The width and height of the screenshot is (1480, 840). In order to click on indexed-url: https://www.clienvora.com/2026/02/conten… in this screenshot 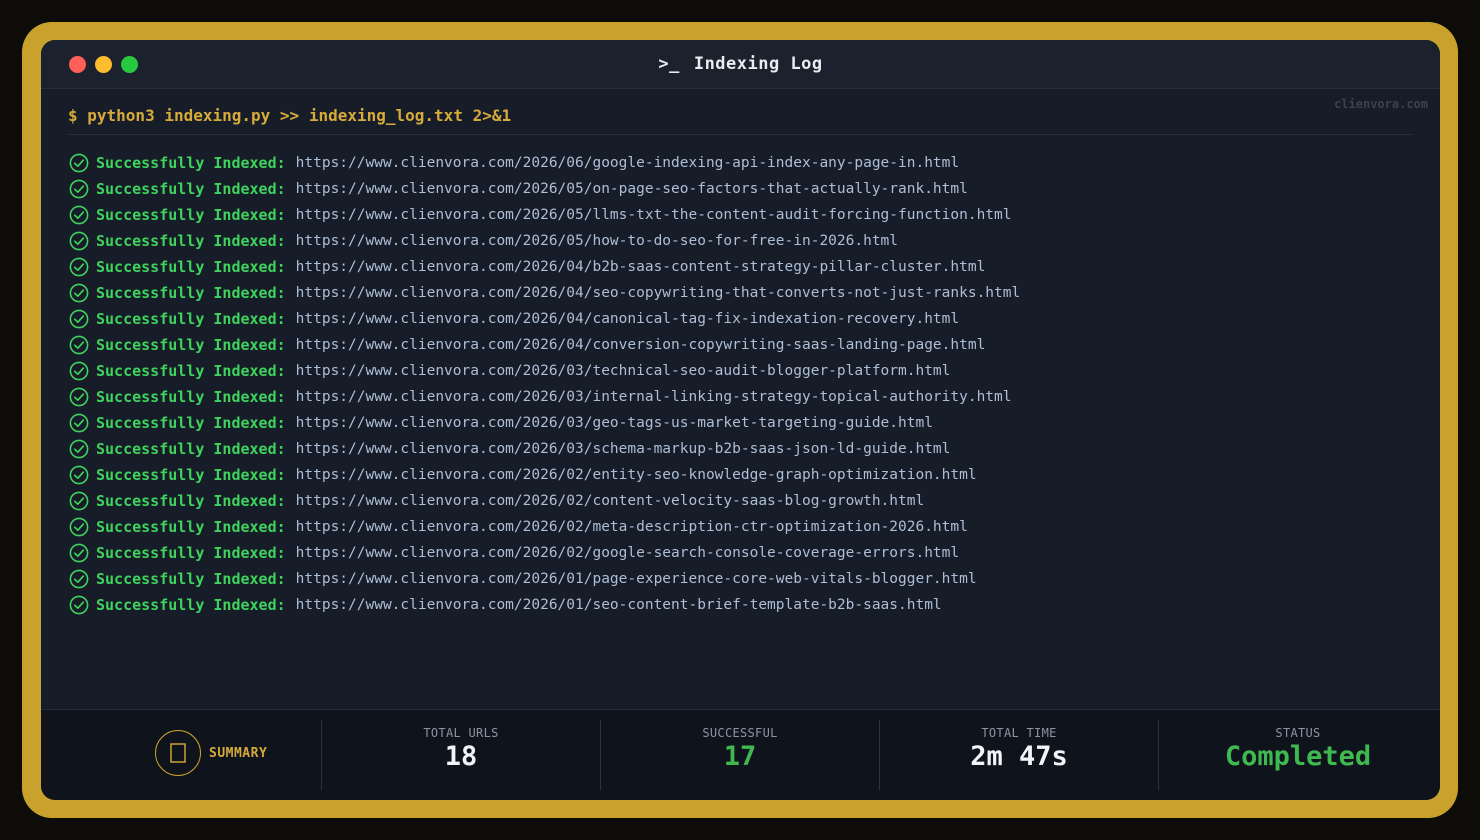, I will do `click(610, 501)`.